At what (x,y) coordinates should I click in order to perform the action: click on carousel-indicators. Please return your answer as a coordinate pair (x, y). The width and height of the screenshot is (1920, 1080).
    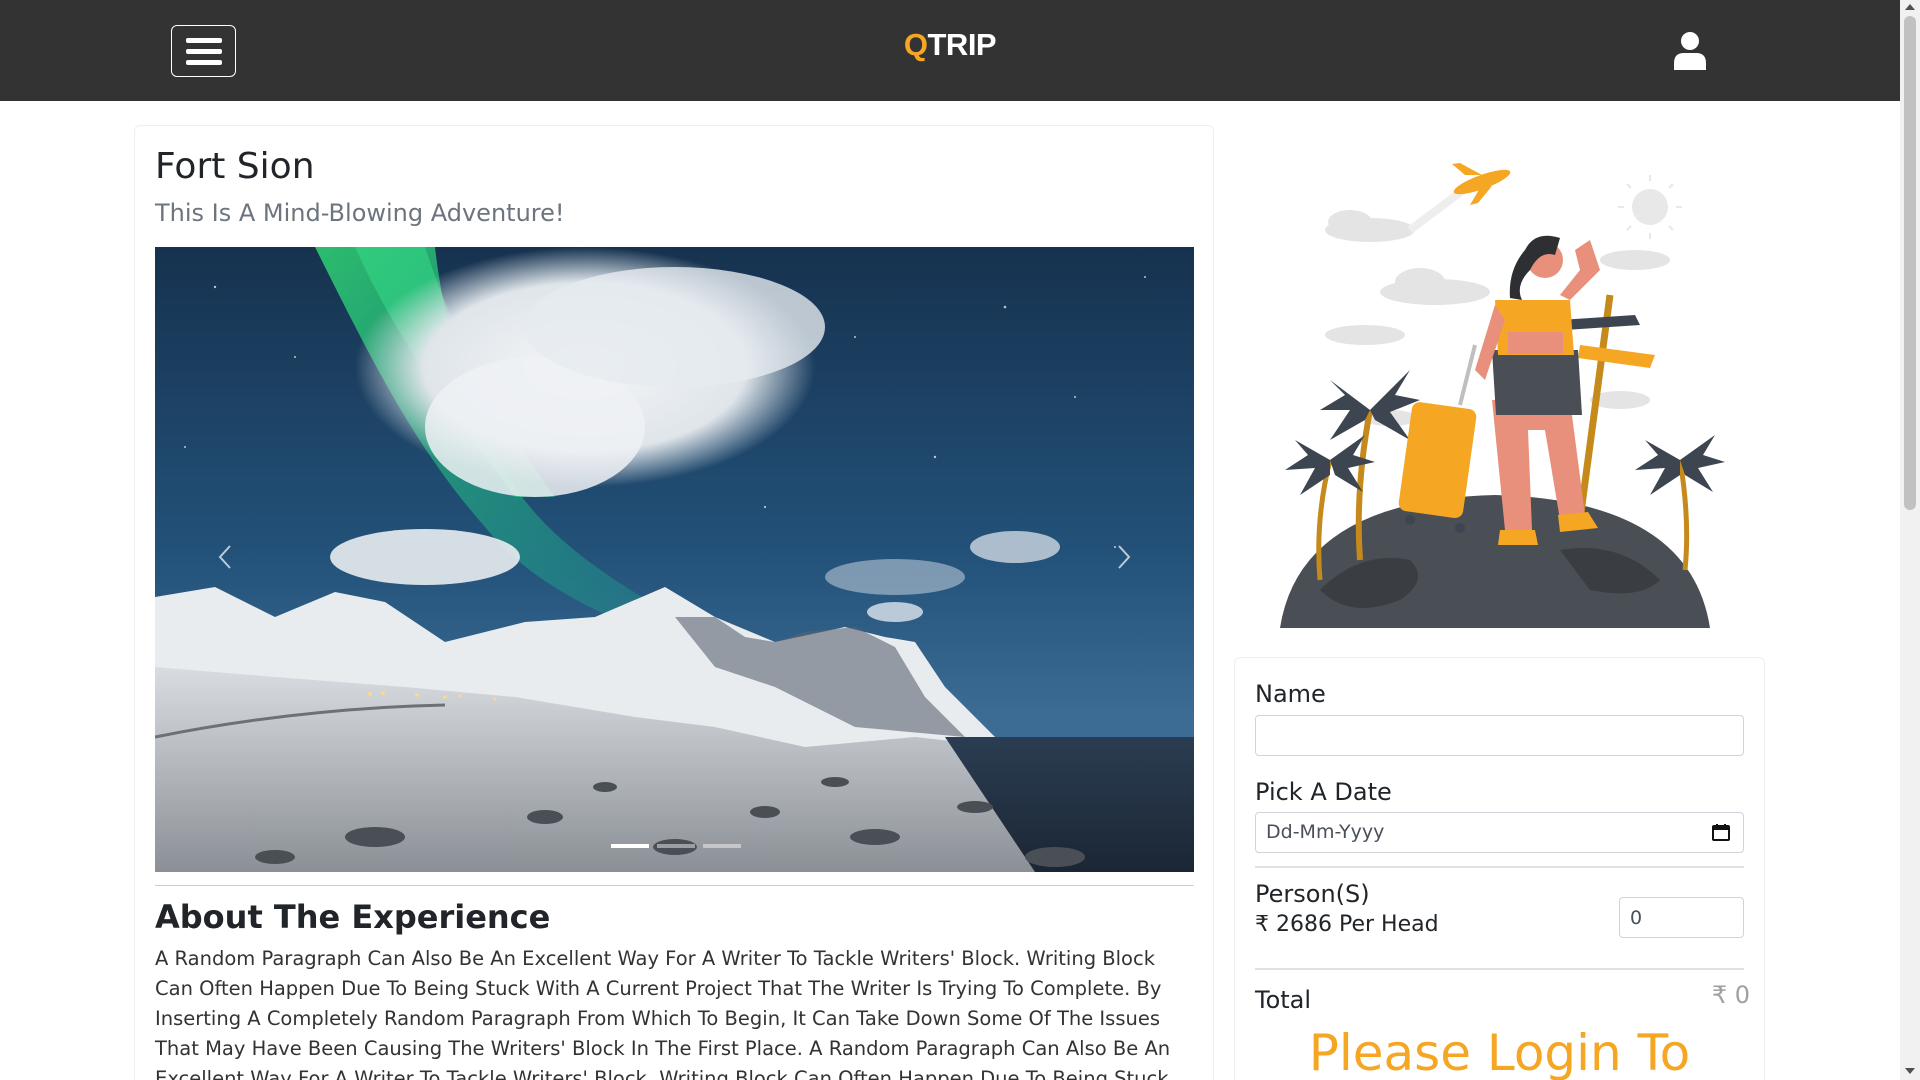
    Looking at the image, I should click on (676, 846).